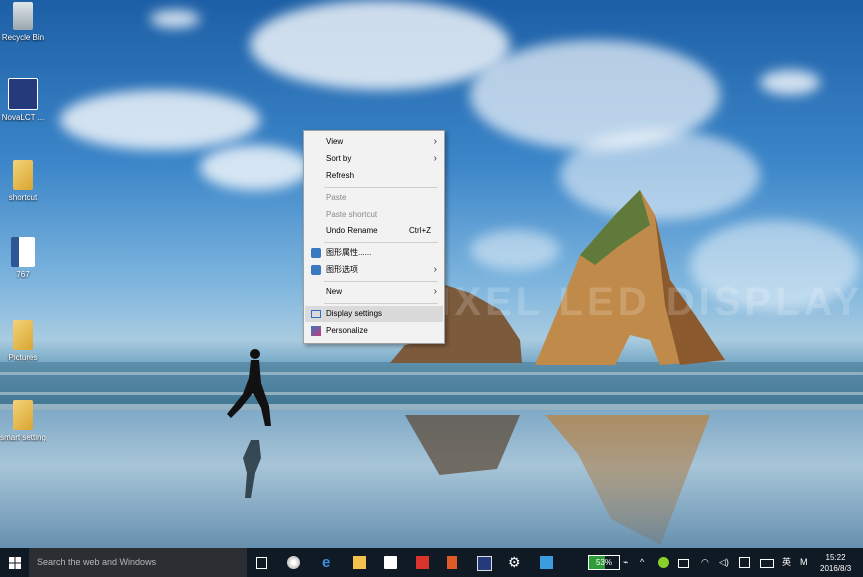 The height and width of the screenshot is (577, 863). Describe the element at coordinates (625, 562) in the screenshot. I see `power-plug-icon: ⌁` at that location.